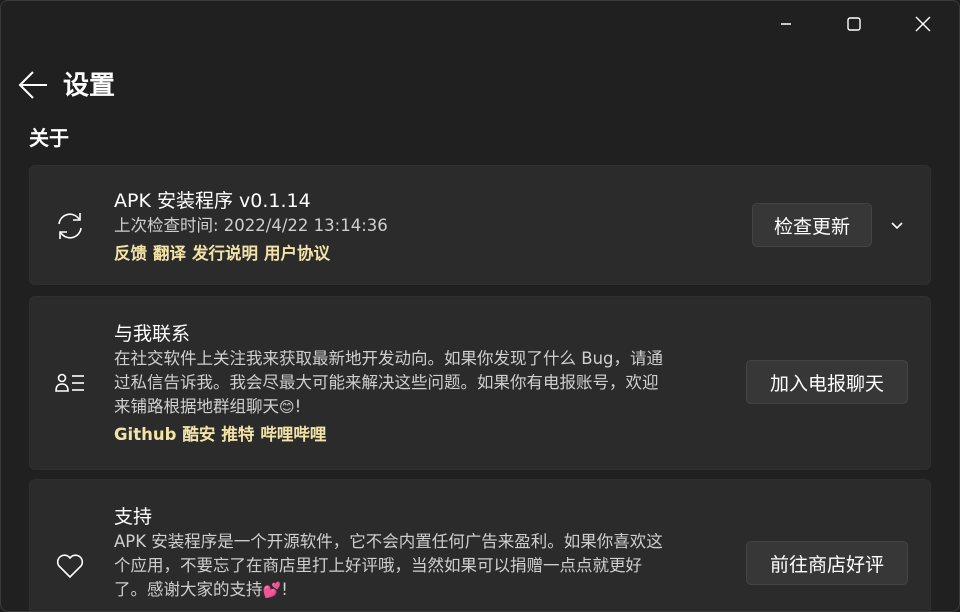 This screenshot has height=612, width=960. I want to click on smile-emoji: 😊, so click(287, 407).